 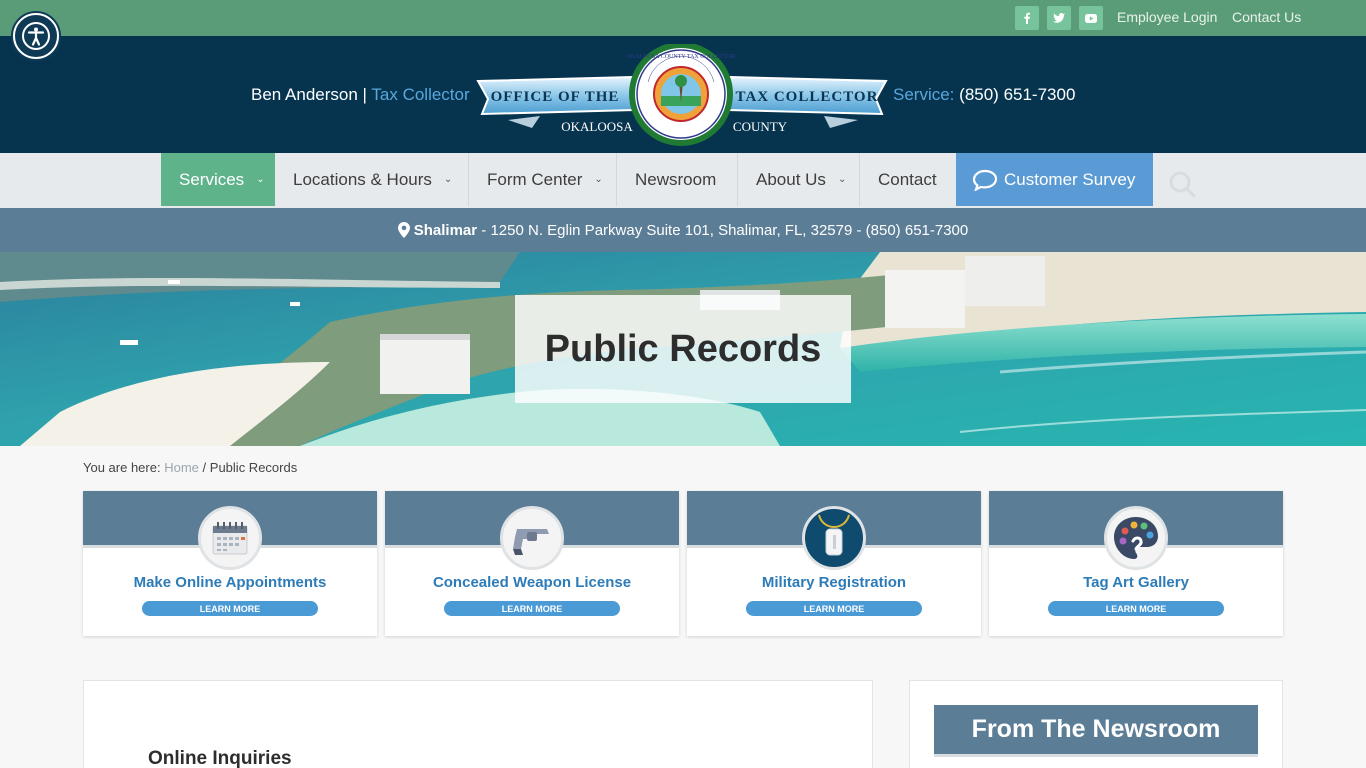 I want to click on logo-okaloosa: OKALOOSA, so click(x=597, y=126).